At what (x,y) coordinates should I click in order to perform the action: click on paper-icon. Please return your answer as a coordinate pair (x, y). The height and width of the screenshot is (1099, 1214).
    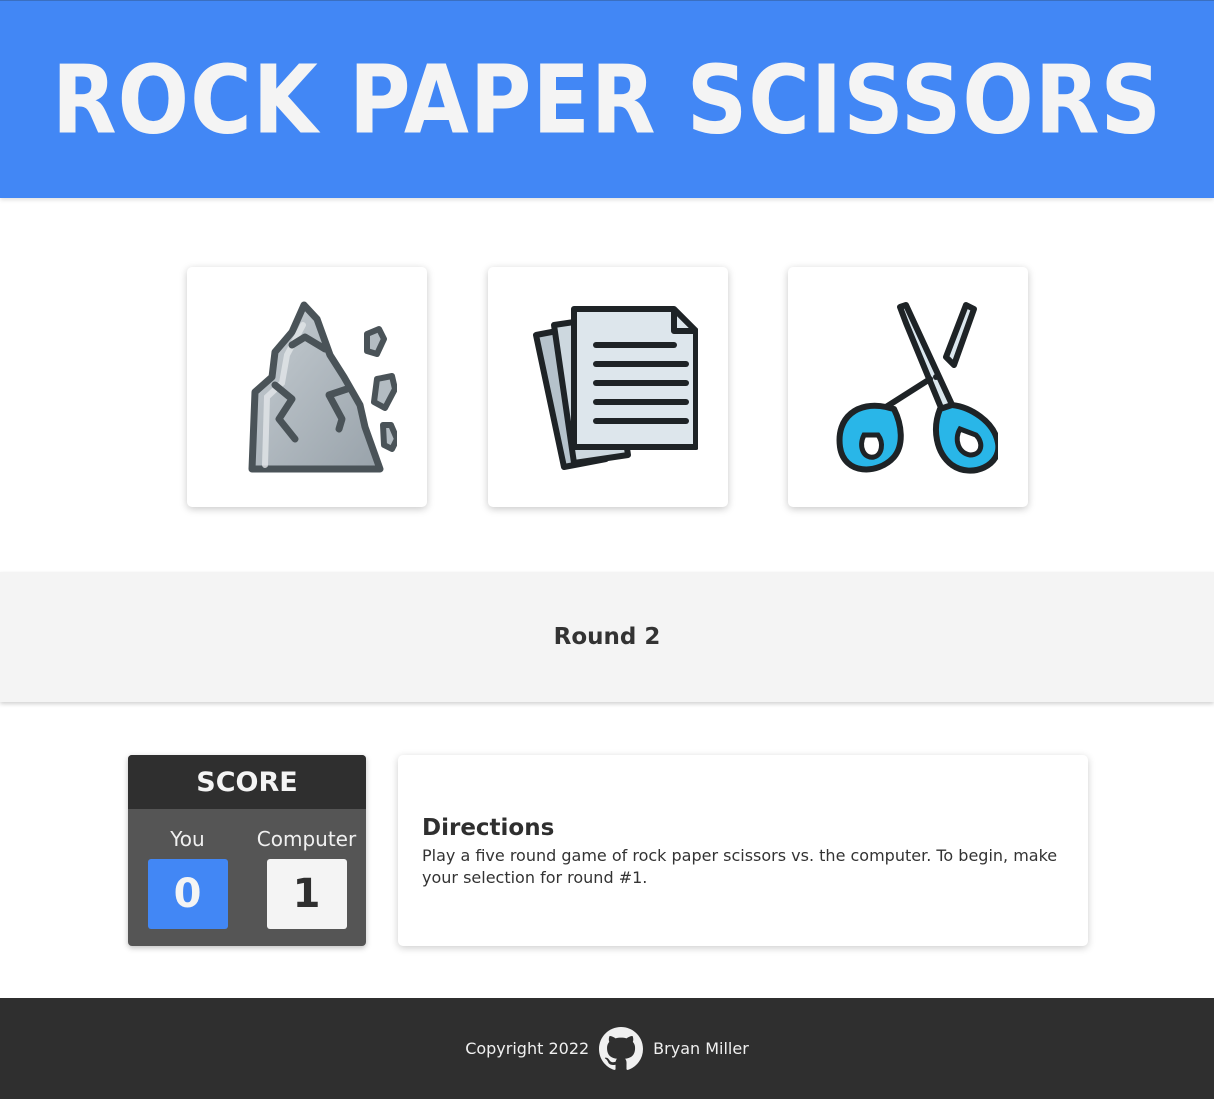
    Looking at the image, I should click on (615, 388).